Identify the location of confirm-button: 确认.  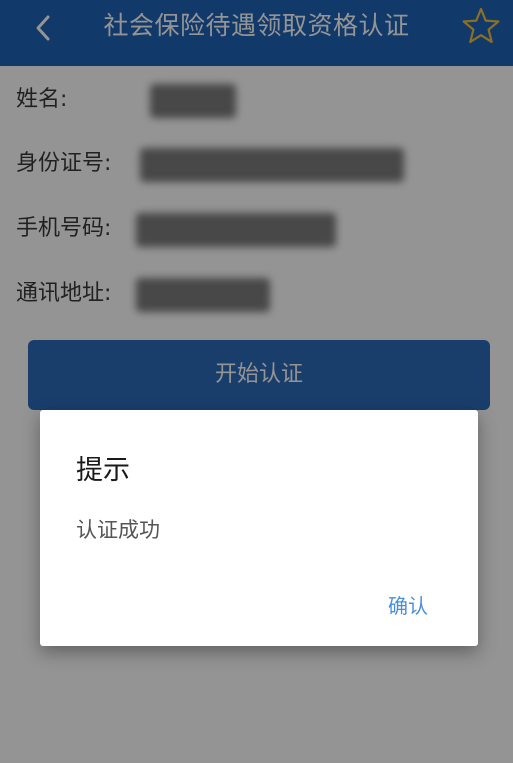
(408, 604).